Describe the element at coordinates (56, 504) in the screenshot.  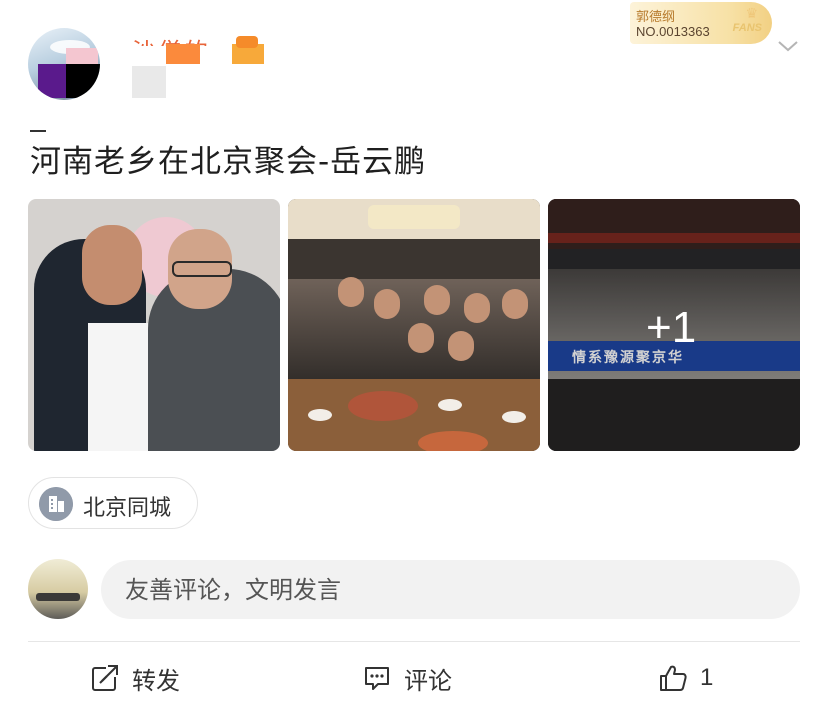
I see `building-icon` at that location.